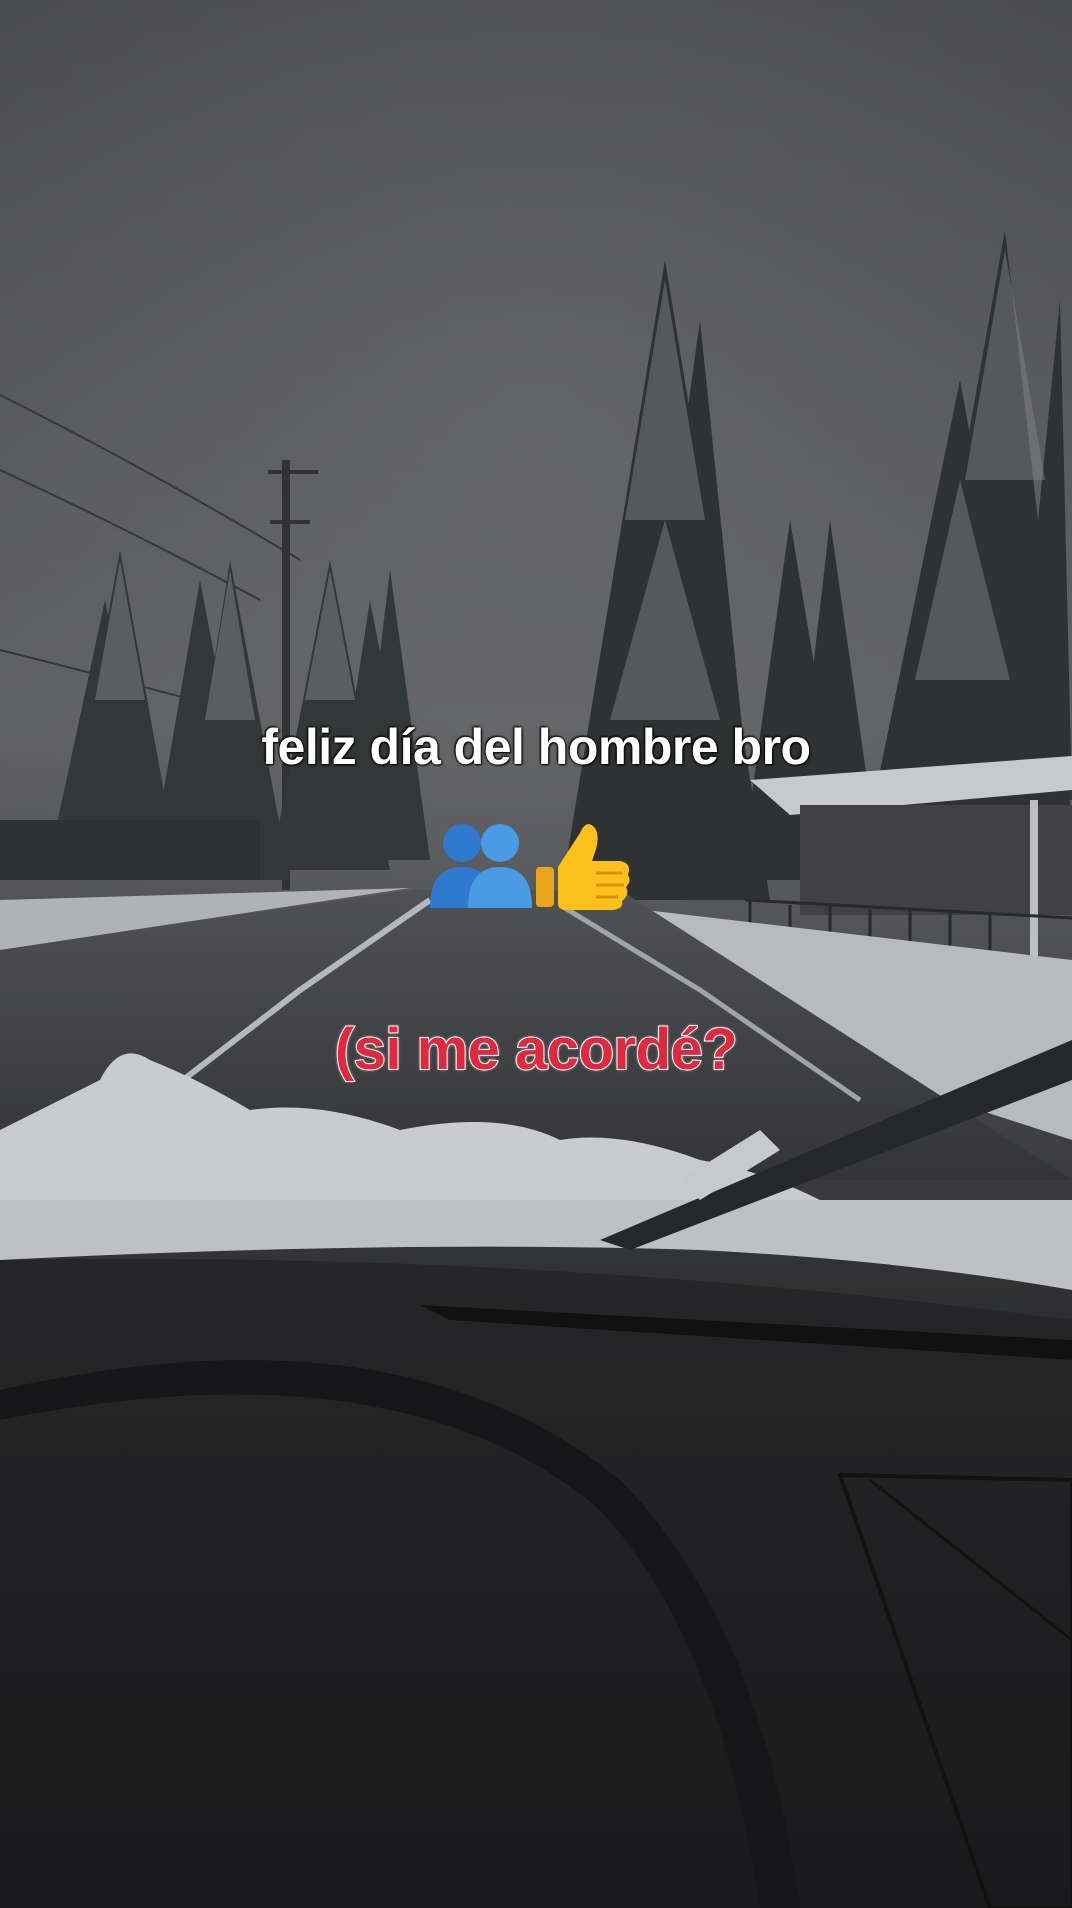 This screenshot has height=1908, width=1072. I want to click on caption-line-1: feliz día del hombre bro, so click(536, 747).